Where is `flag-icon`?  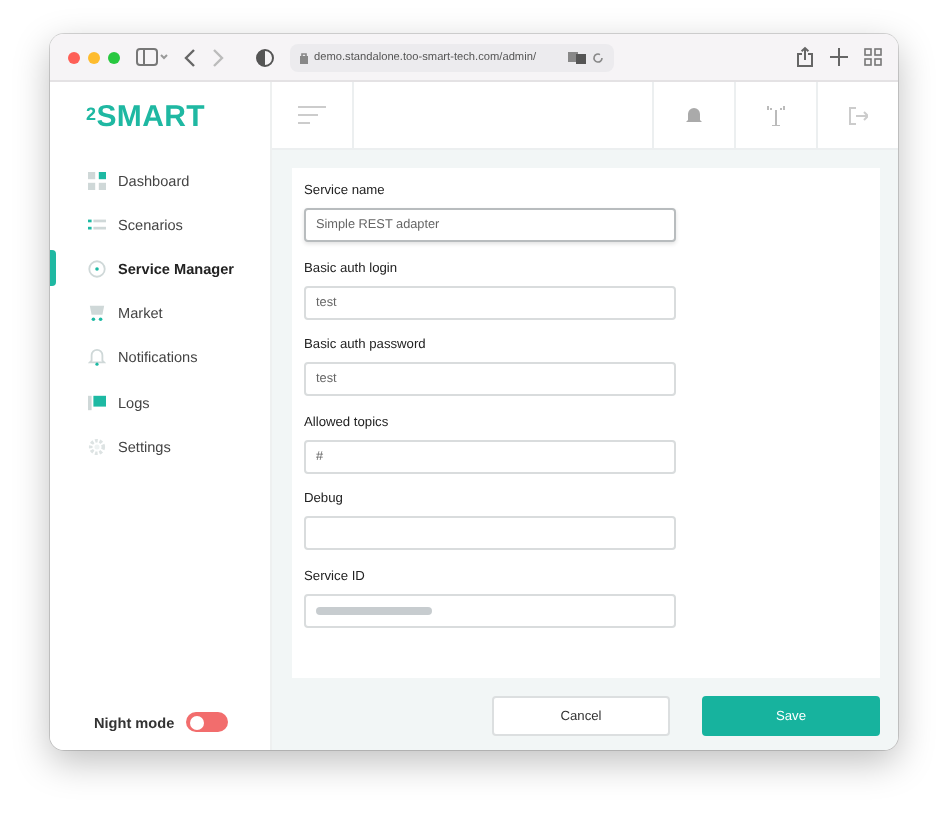
flag-icon is located at coordinates (97, 402).